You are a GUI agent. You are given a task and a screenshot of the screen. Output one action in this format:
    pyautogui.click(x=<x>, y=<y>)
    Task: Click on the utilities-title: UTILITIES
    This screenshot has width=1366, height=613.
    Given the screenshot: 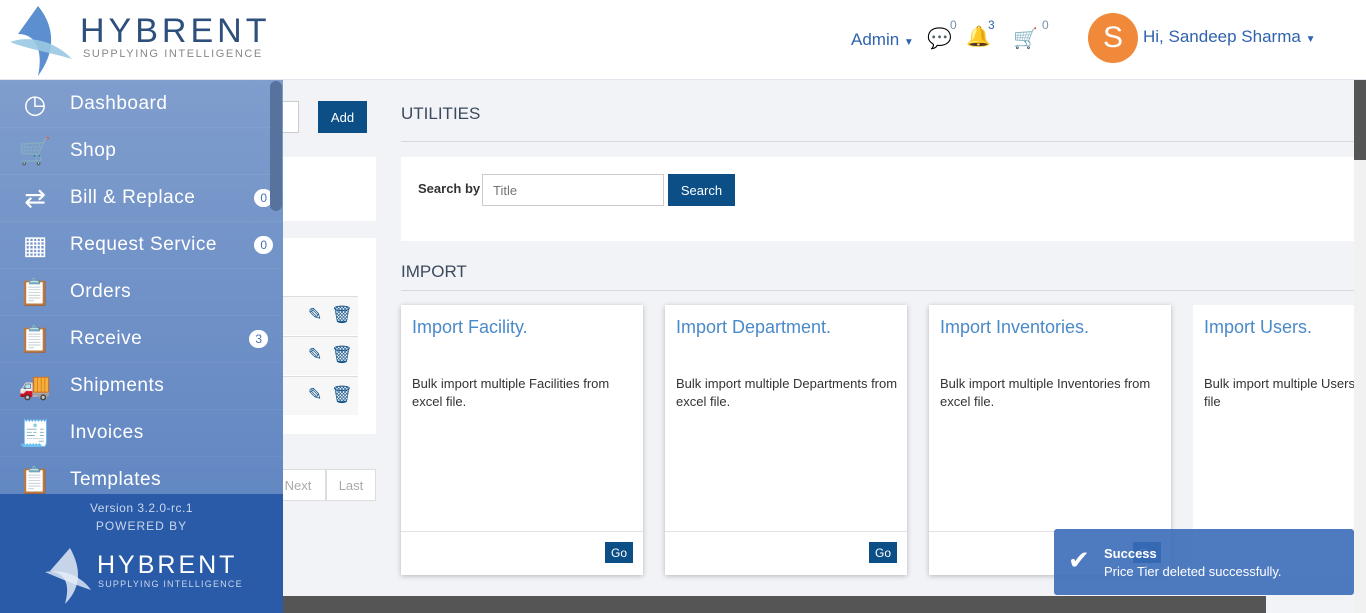 What is the action you would take?
    pyautogui.click(x=441, y=113)
    